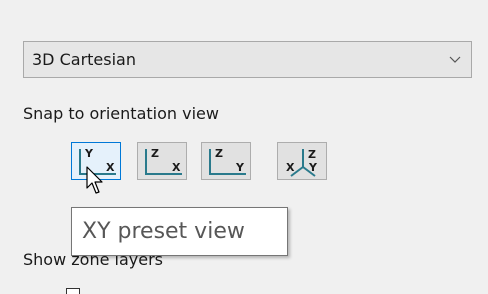  I want to click on zx-axis-right-label: X, so click(176, 167).